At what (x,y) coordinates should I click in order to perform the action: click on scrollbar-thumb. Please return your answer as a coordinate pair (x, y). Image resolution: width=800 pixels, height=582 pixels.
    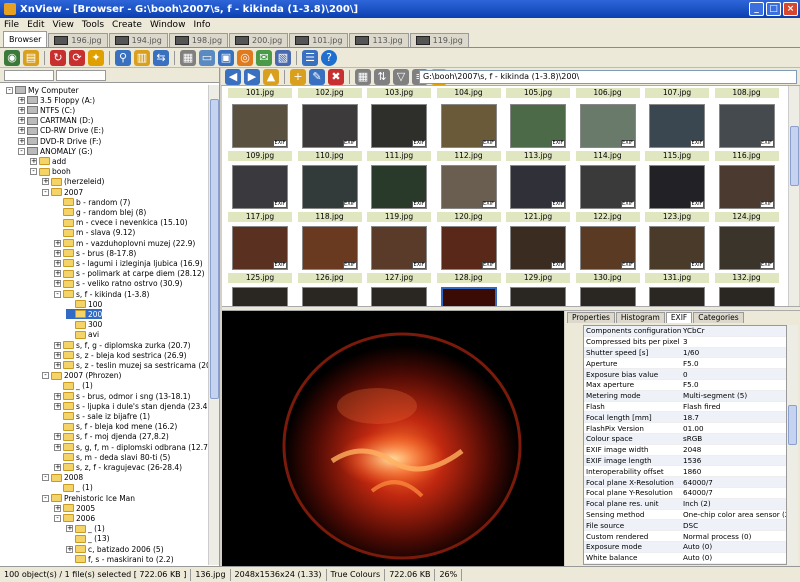
    Looking at the image, I should click on (214, 249).